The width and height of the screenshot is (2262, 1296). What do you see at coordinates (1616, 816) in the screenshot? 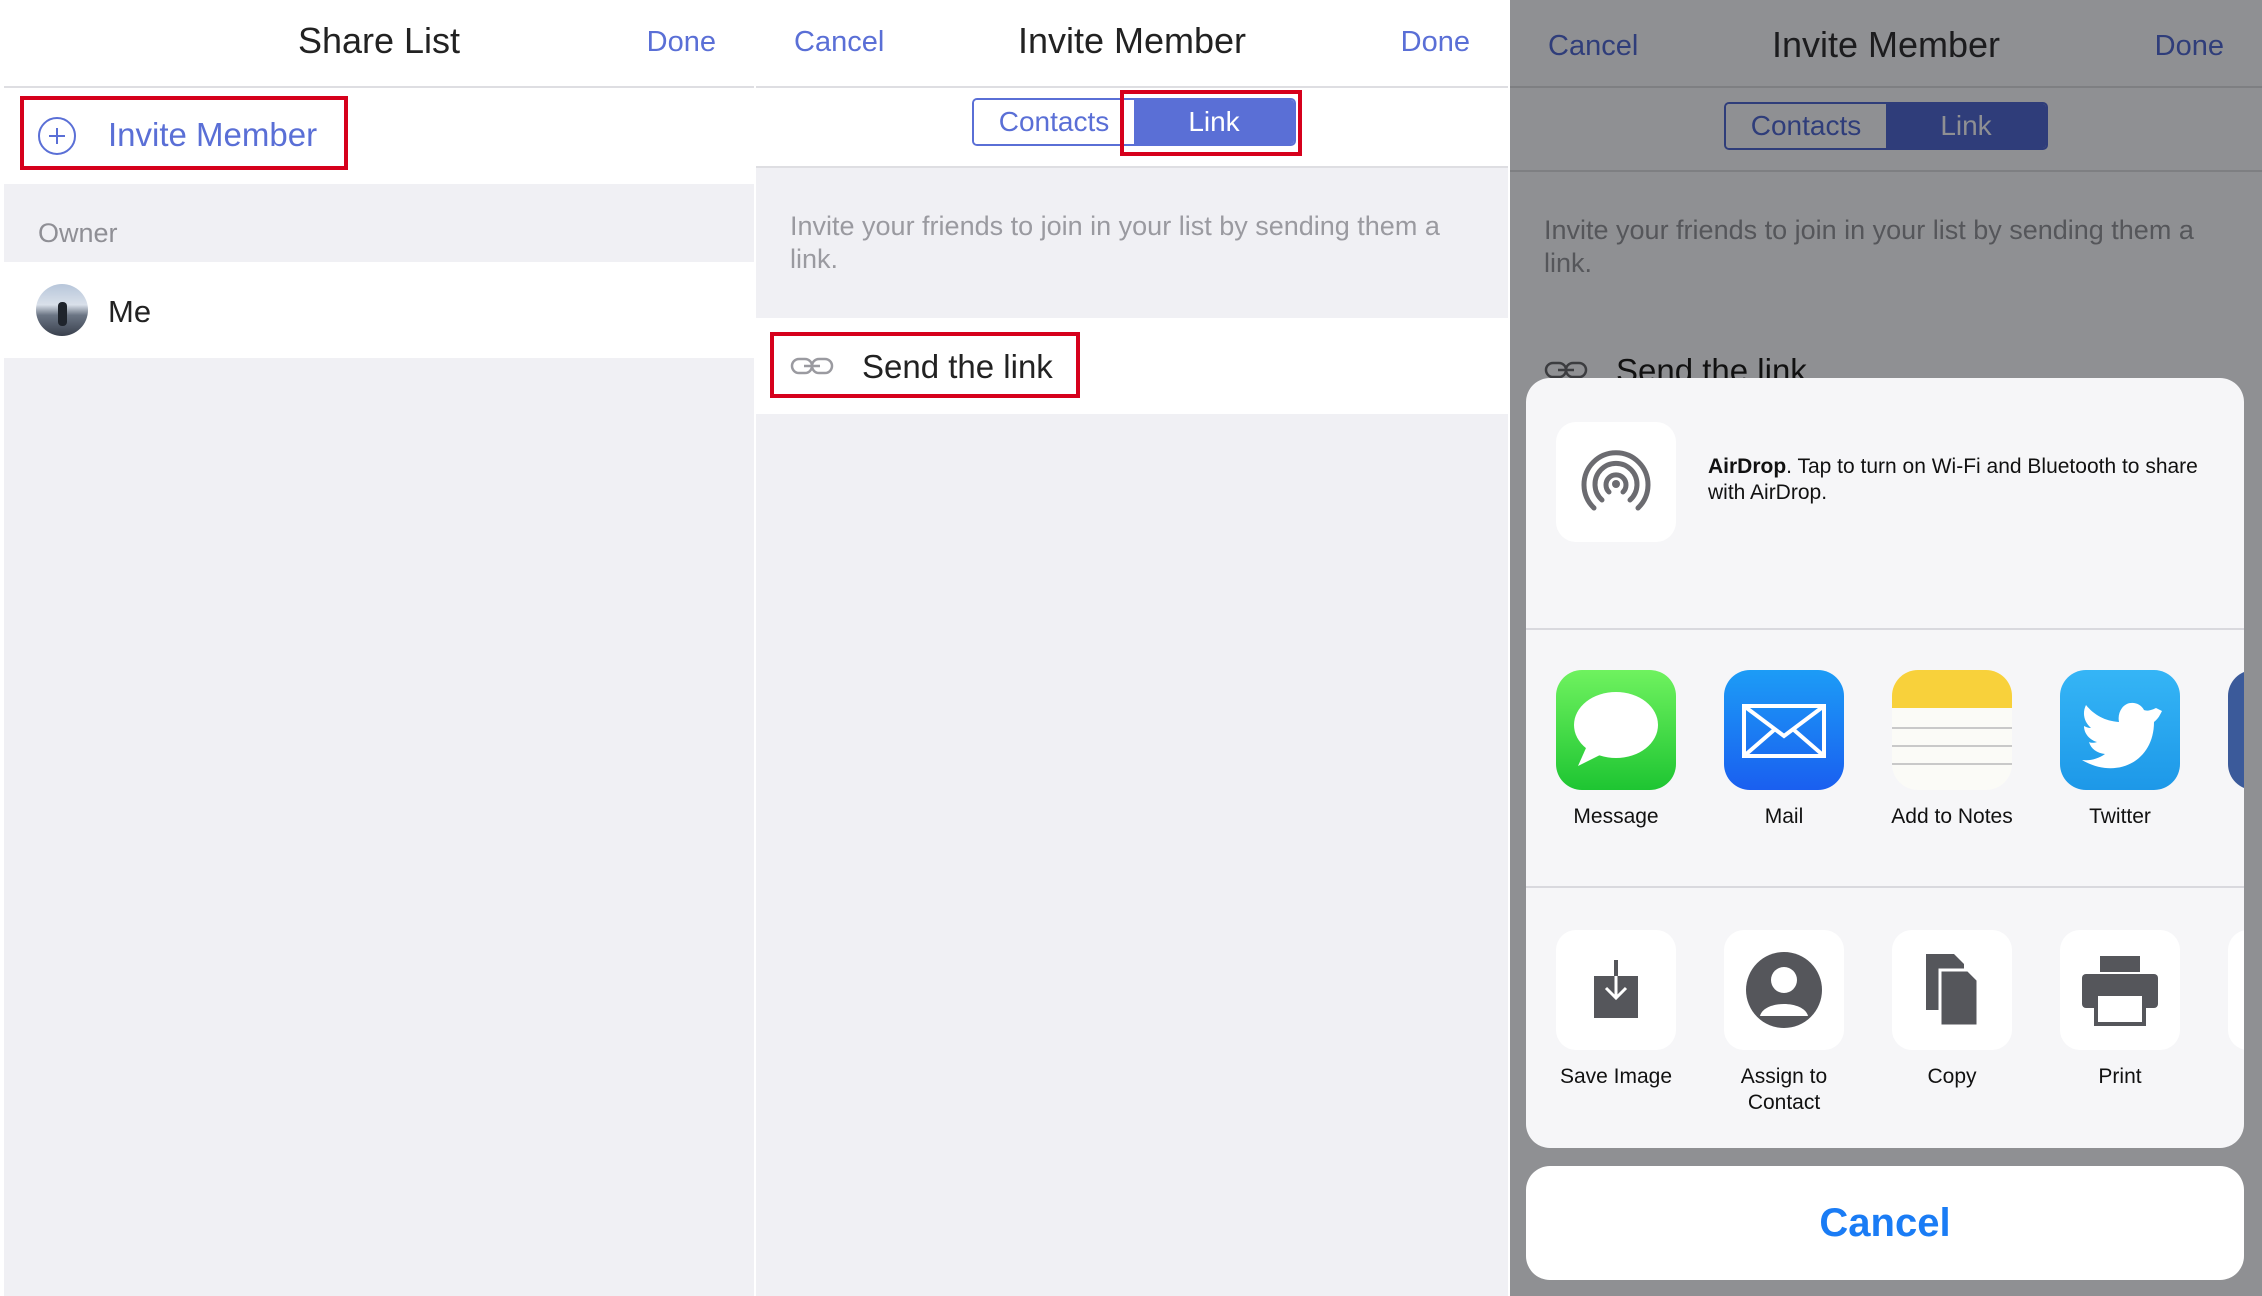
I see `app-label: Message` at bounding box center [1616, 816].